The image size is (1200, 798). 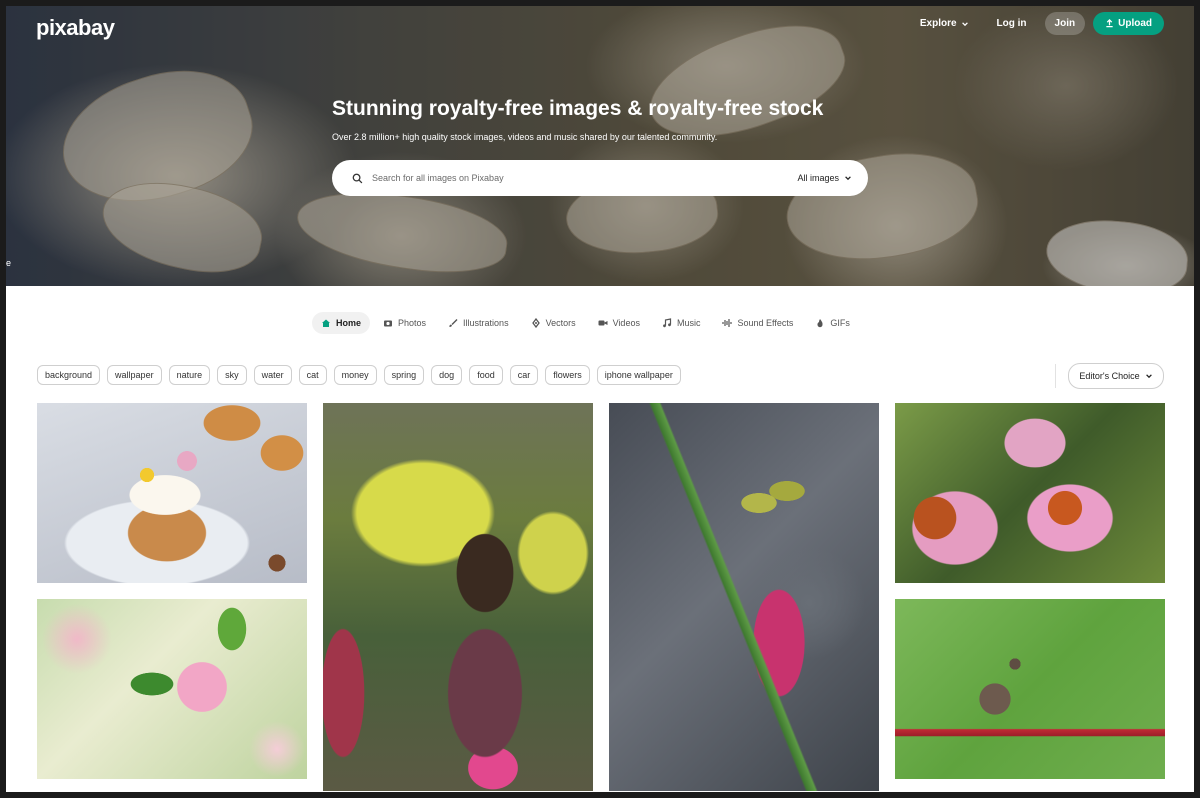 I want to click on image-cupcake-easter, so click(x=172, y=493).